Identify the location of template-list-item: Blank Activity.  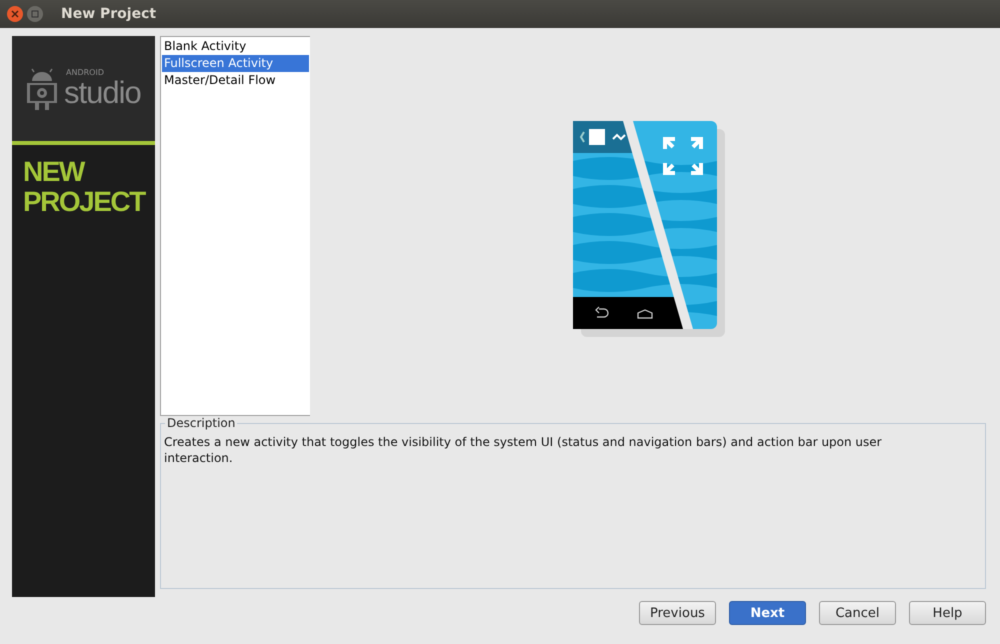
(235, 46).